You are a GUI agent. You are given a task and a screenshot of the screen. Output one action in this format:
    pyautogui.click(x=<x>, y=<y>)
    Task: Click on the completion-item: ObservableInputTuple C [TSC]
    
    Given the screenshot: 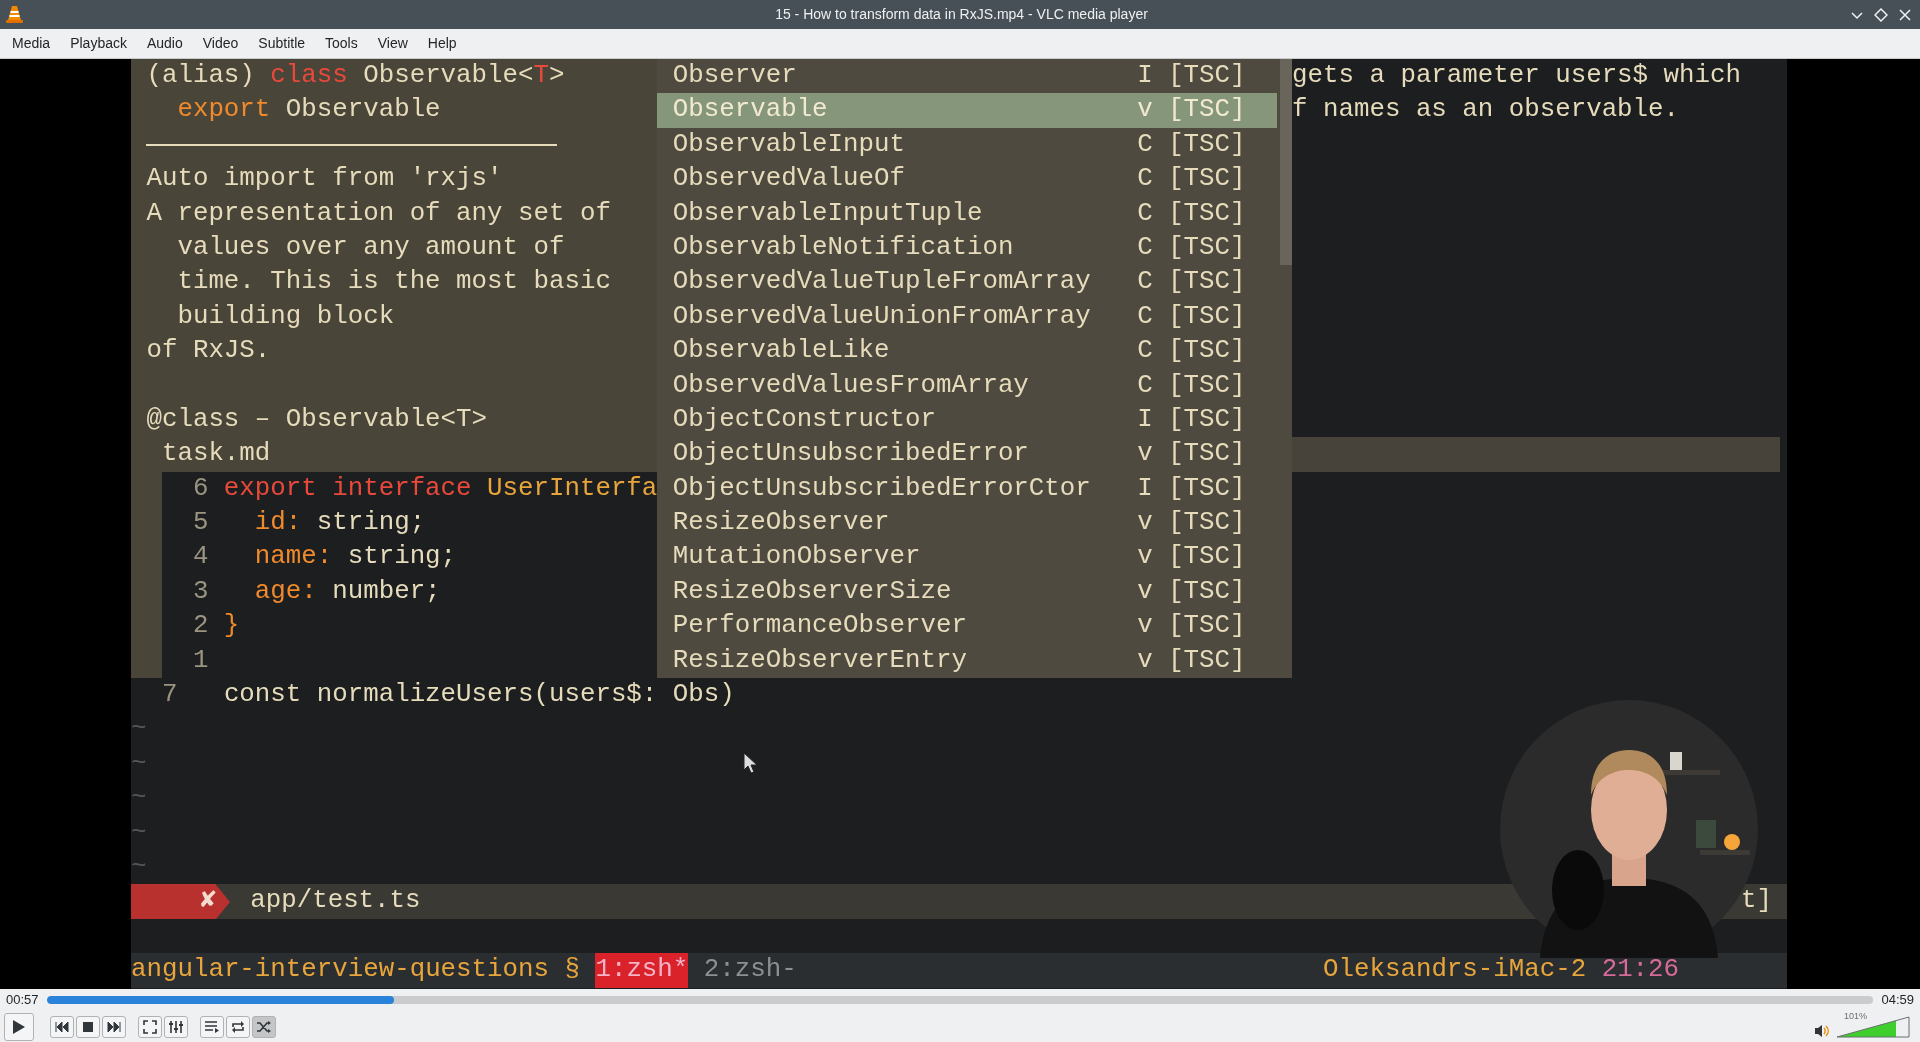 What is the action you would take?
    pyautogui.click(x=967, y=213)
    